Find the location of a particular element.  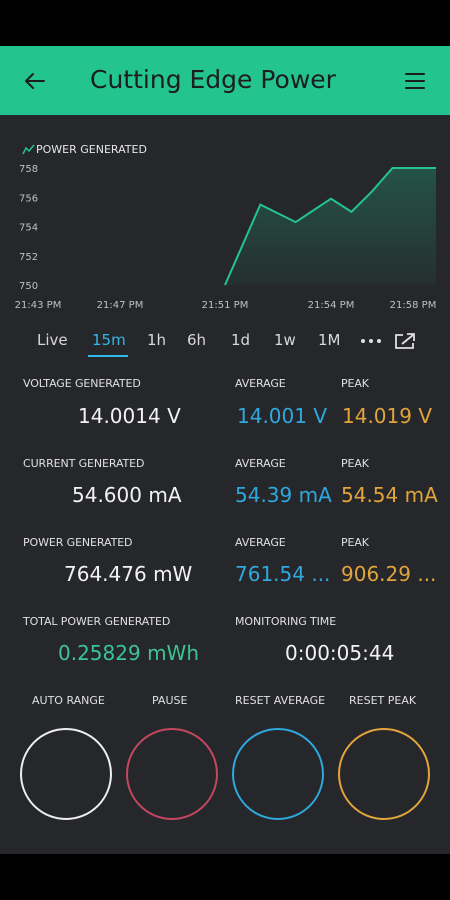

voltage-average-label: AVERAGE is located at coordinates (260, 383).